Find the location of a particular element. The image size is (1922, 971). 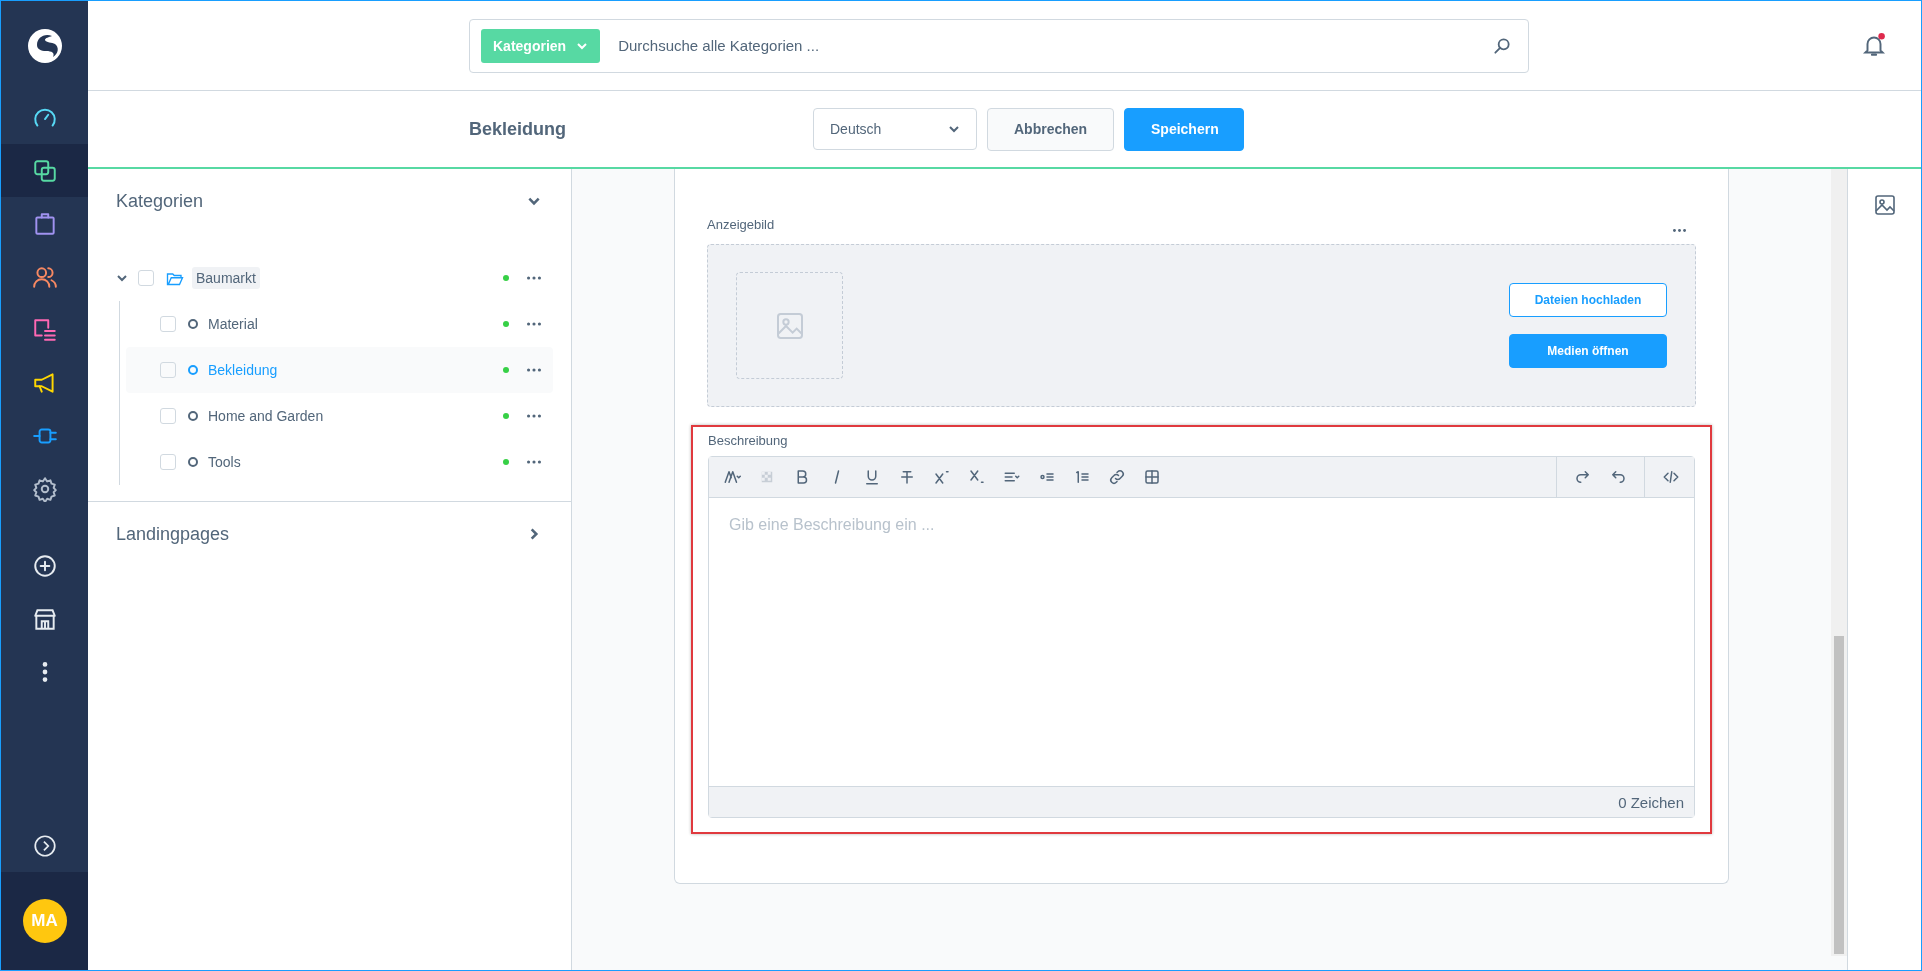

section-title: Kategorien is located at coordinates (160, 201).